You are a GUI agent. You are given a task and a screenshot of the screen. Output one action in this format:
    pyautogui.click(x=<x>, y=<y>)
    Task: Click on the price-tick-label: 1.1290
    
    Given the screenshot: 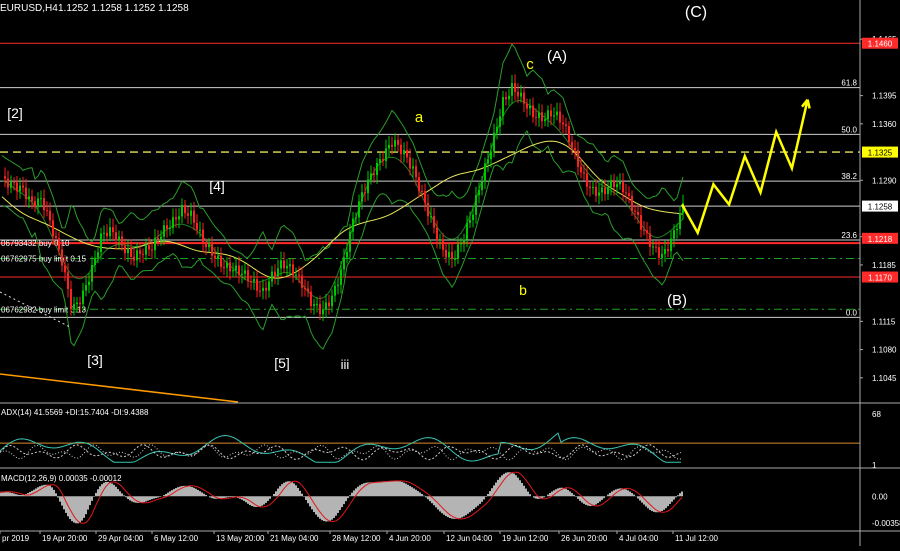 What is the action you would take?
    pyautogui.click(x=884, y=180)
    